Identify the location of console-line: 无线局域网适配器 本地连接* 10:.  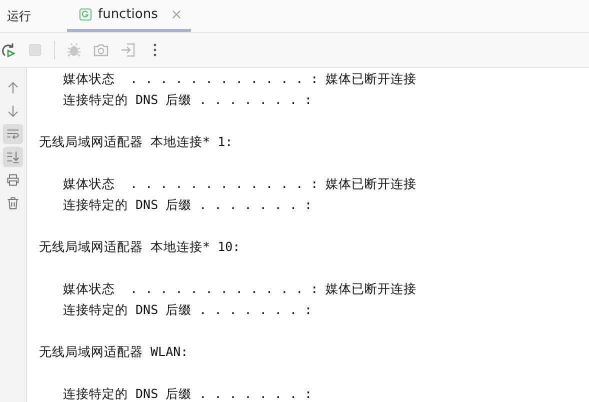
(140, 247).